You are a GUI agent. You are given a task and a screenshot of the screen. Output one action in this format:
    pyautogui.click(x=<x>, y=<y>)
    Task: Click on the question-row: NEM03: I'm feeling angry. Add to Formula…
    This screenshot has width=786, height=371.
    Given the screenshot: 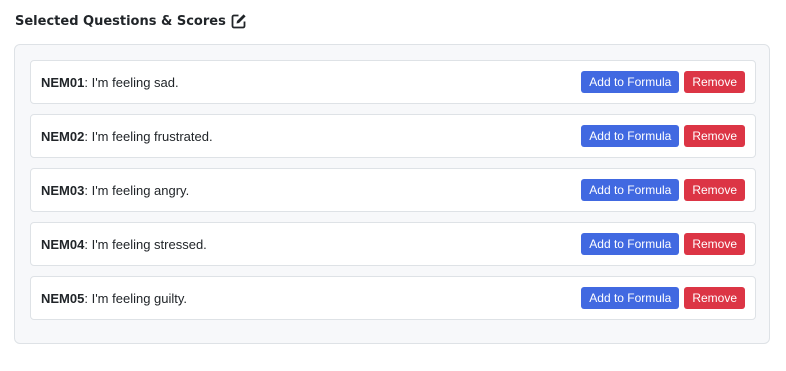 What is the action you would take?
    pyautogui.click(x=393, y=190)
    